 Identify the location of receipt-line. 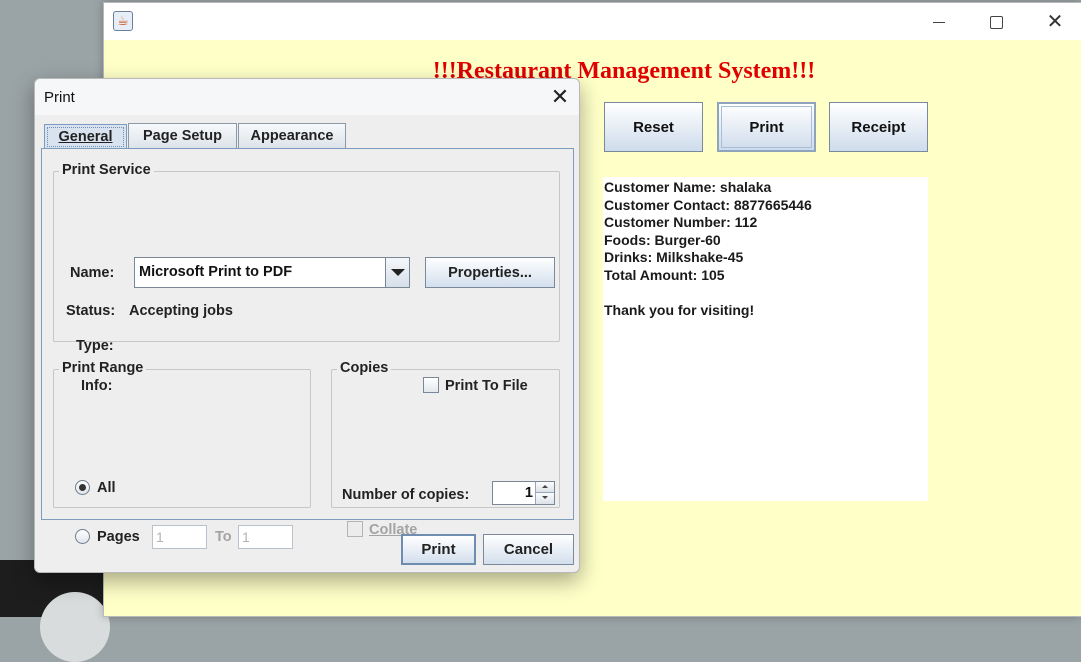
(765, 293).